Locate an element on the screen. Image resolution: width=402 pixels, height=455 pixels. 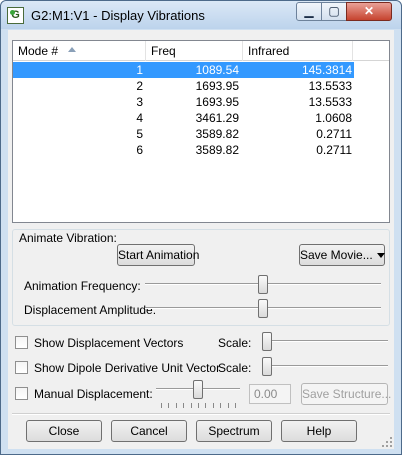
maximize-button: ▢ is located at coordinates (334, 11).